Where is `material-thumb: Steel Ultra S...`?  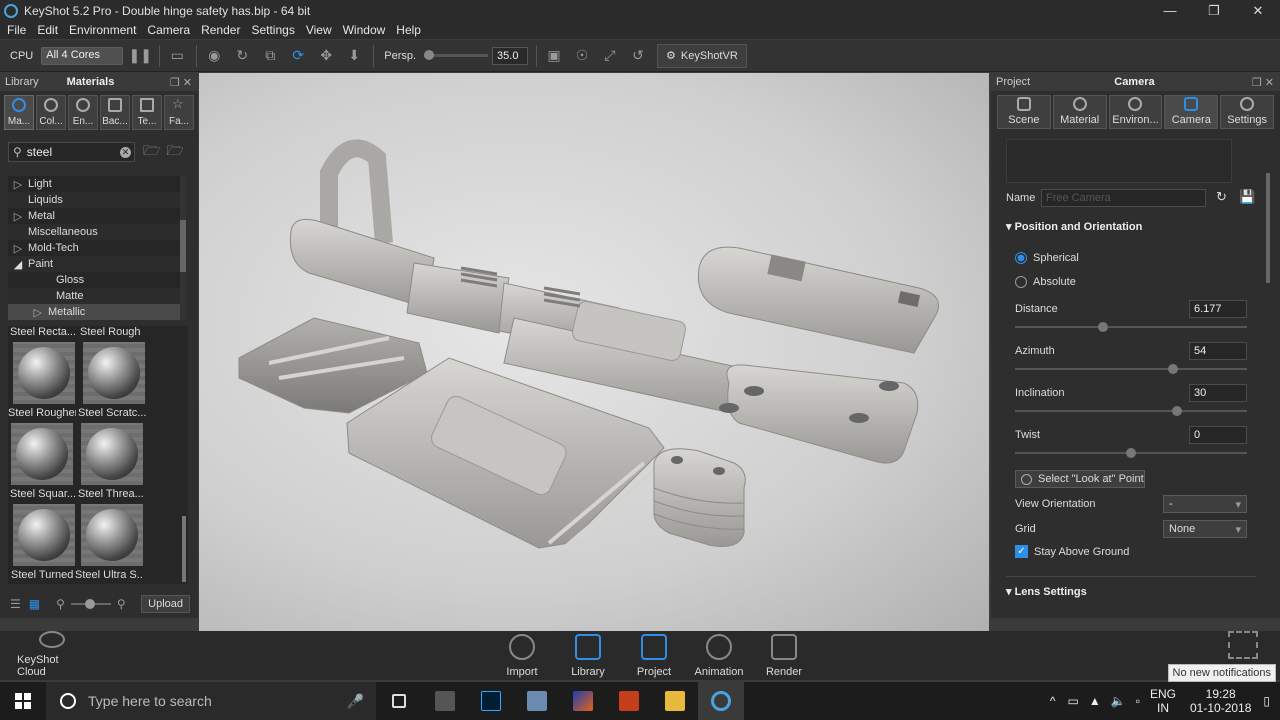
material-thumb: Steel Ultra S... is located at coordinates (109, 576).